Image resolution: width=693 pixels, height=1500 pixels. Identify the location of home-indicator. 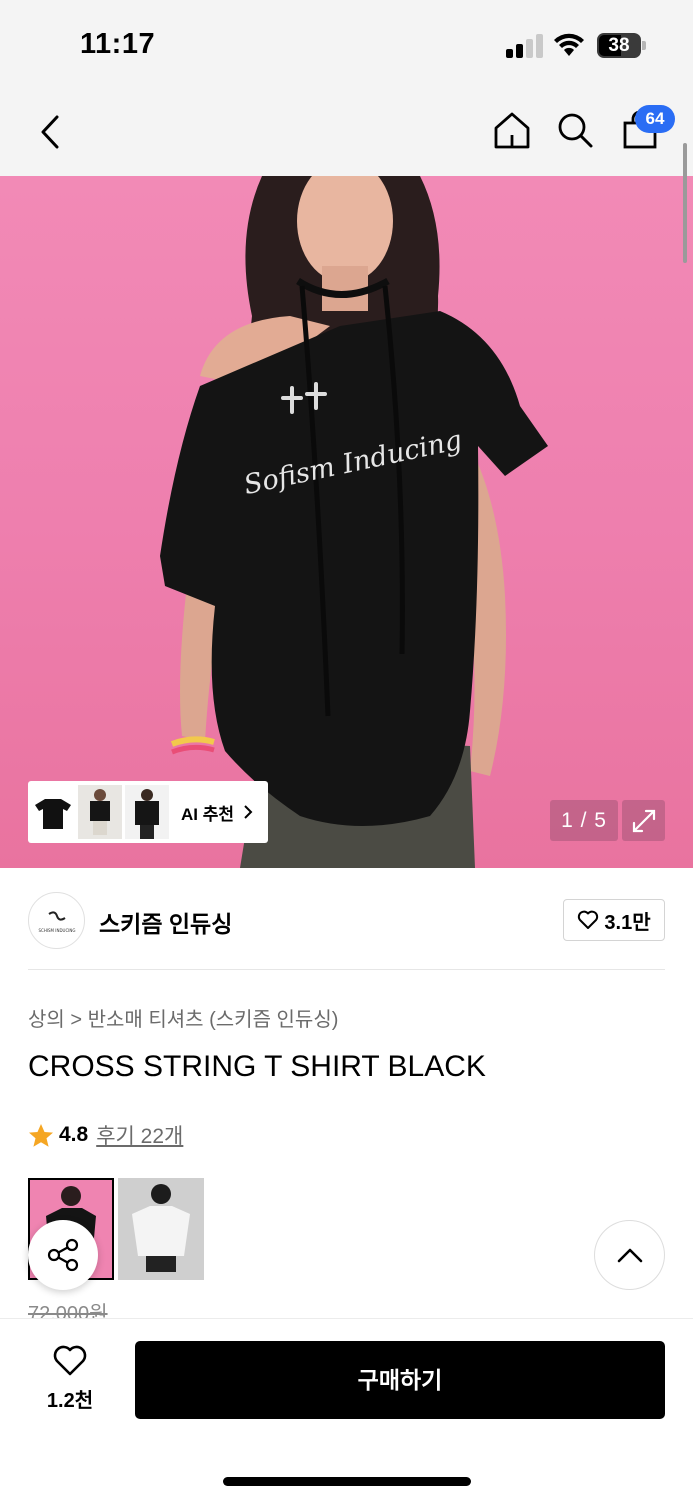
(347, 1481).